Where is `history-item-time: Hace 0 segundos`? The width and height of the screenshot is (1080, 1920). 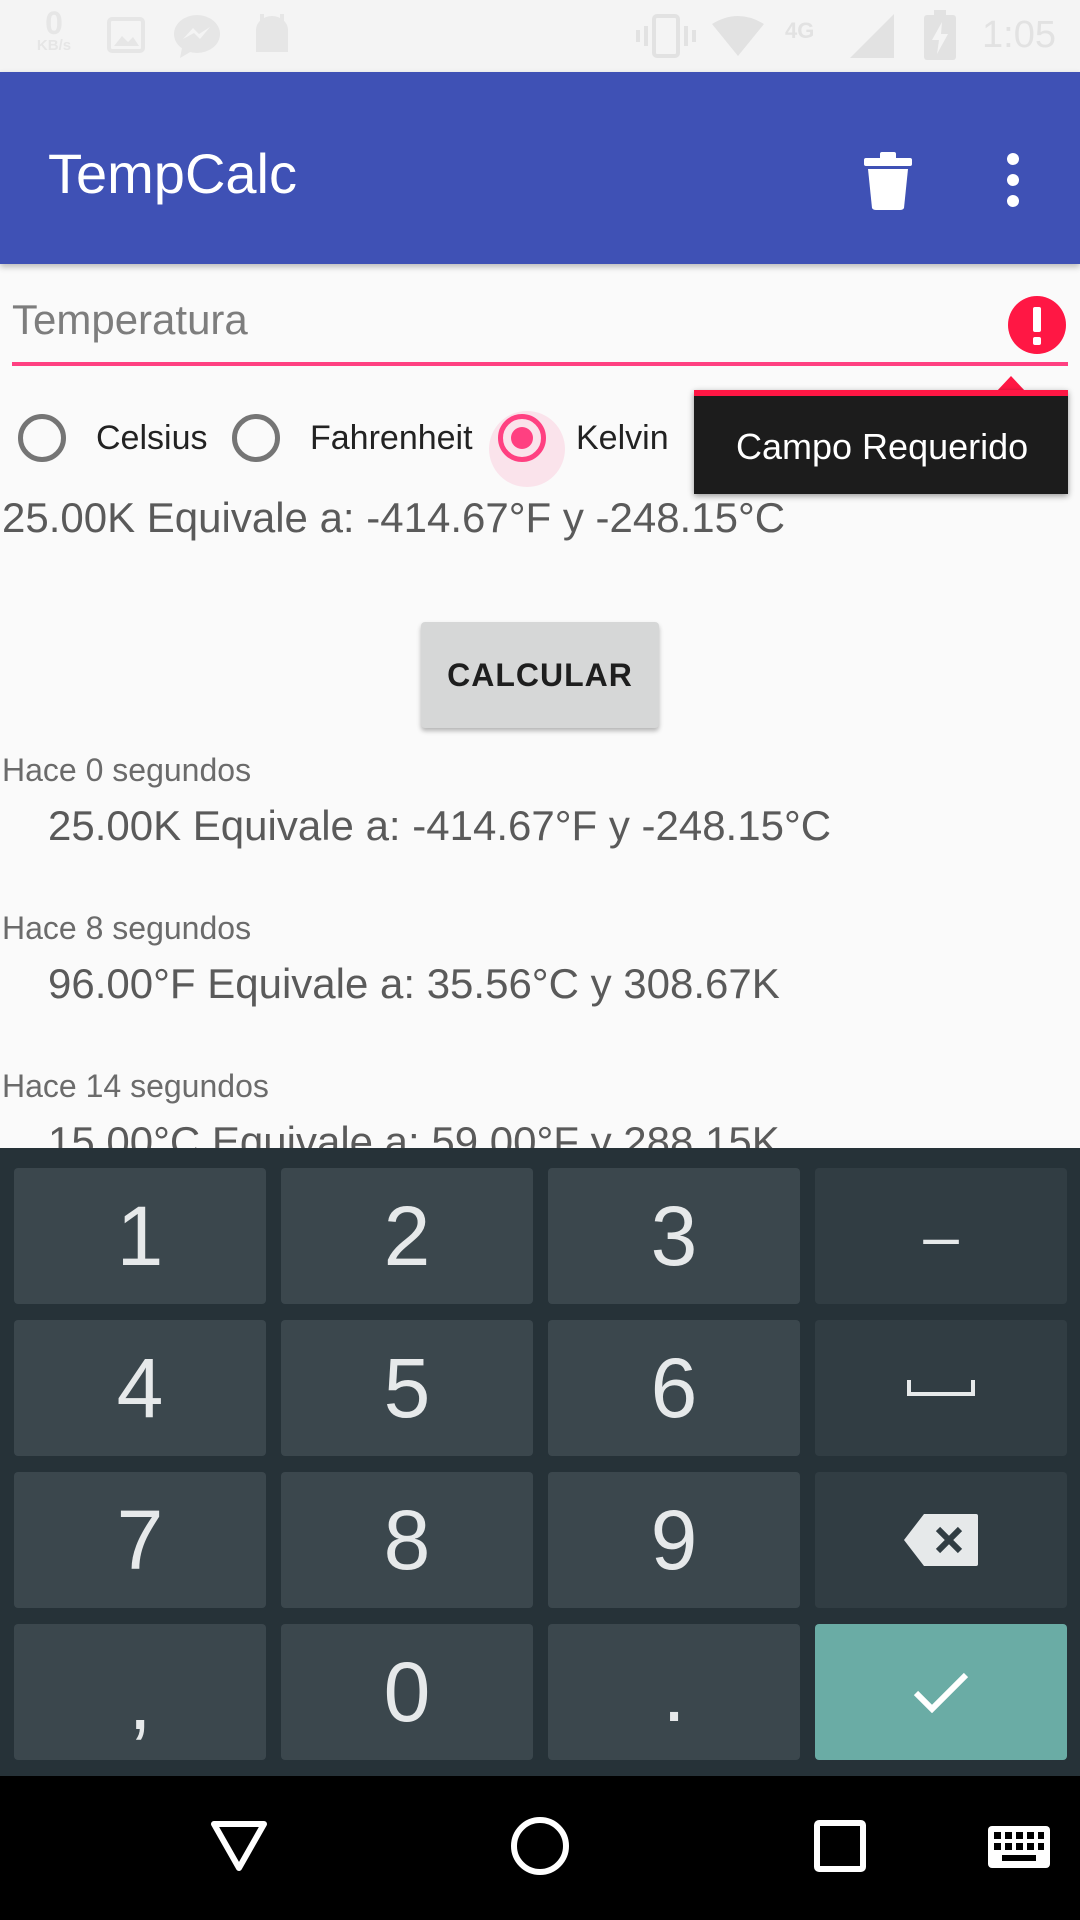 history-item-time: Hace 0 segundos is located at coordinates (127, 770).